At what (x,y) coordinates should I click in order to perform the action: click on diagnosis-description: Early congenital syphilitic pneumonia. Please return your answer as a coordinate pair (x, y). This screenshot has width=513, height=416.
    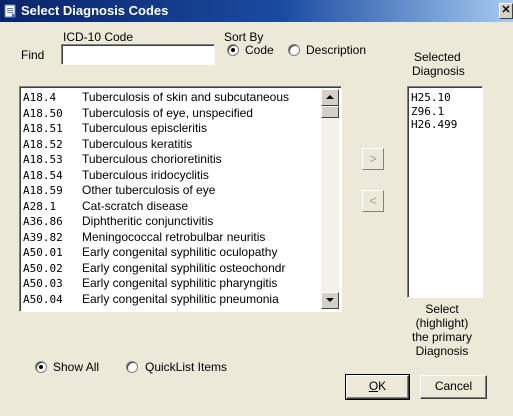
    Looking at the image, I should click on (180, 298).